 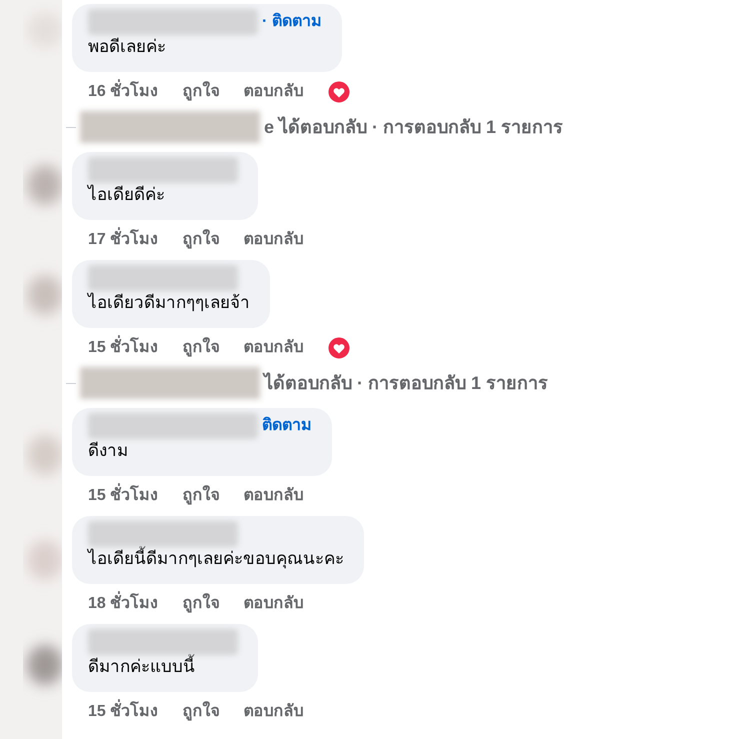 What do you see at coordinates (123, 604) in the screenshot?
I see `comment-time: 18 ชั่วโมง` at bounding box center [123, 604].